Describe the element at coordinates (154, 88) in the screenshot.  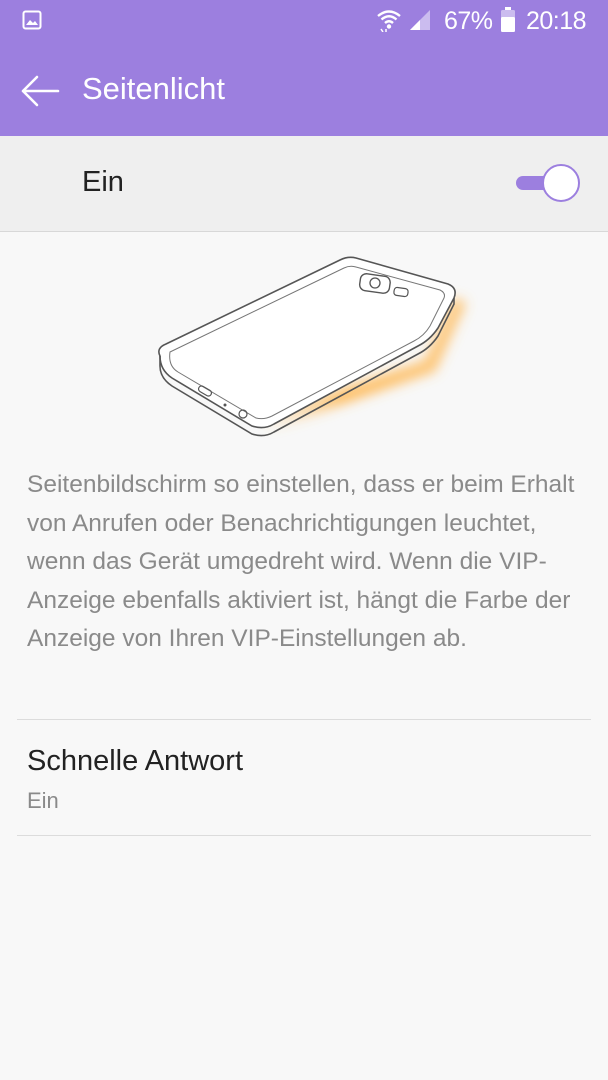
I see `page-title: Seitenlicht` at that location.